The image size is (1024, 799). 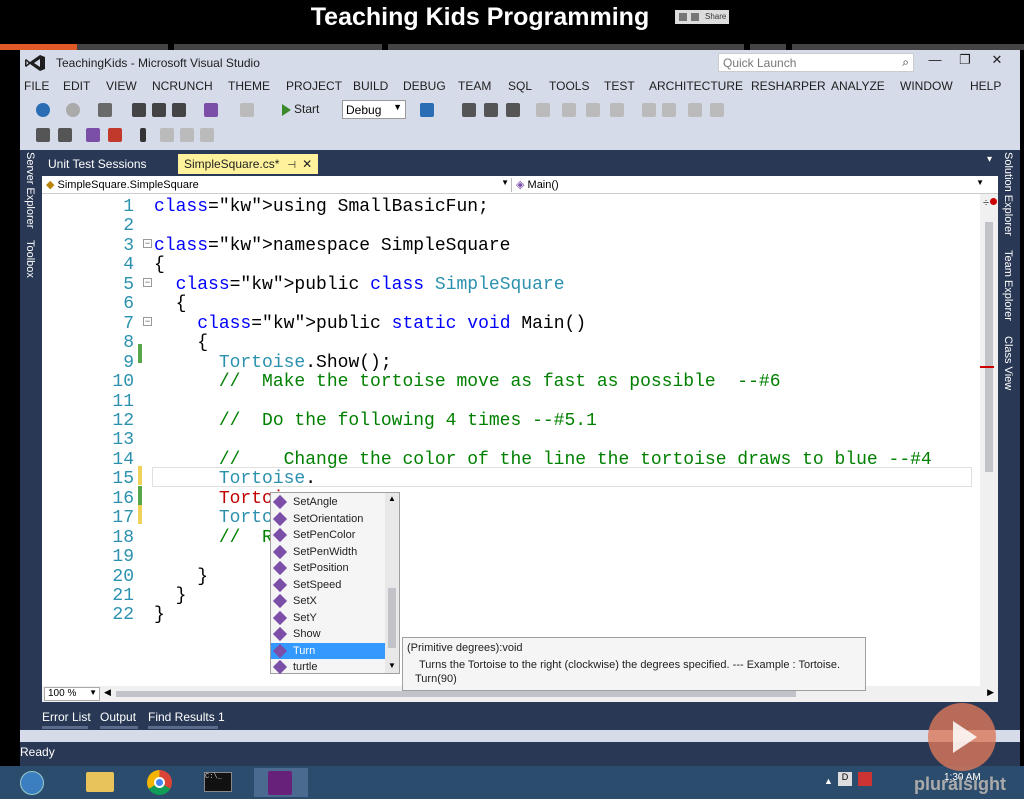 I want to click on scroll-right-icon: ▶, so click(x=990, y=692).